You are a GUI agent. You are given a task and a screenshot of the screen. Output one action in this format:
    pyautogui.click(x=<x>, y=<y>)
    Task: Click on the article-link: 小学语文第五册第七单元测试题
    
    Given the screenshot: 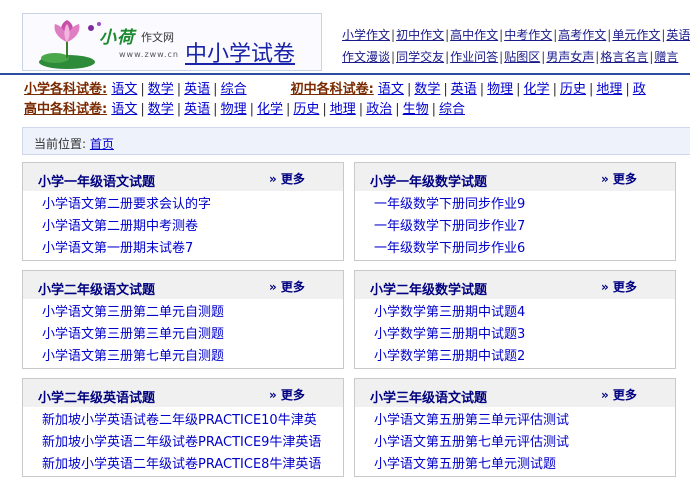 What is the action you would take?
    pyautogui.click(x=465, y=464)
    